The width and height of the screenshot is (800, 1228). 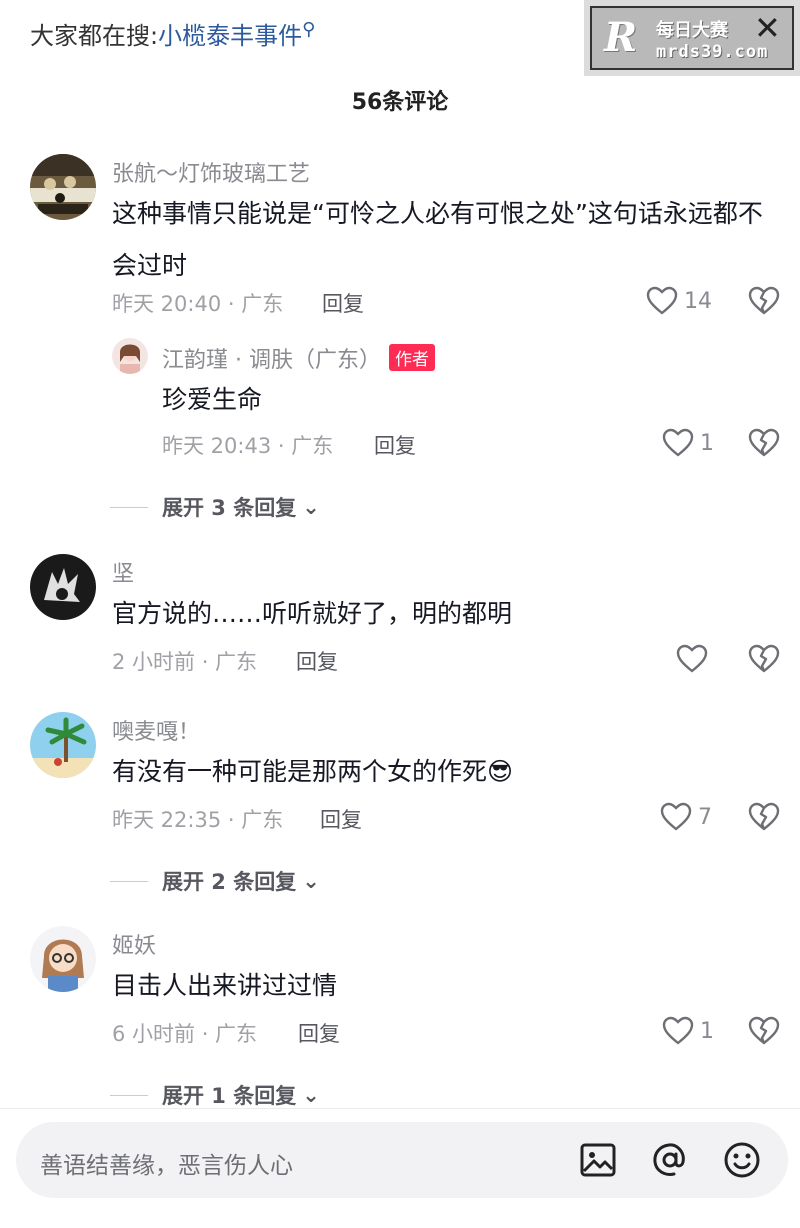 What do you see at coordinates (230, 36) in the screenshot?
I see `trending-keyword: 小榄泰丰事件` at bounding box center [230, 36].